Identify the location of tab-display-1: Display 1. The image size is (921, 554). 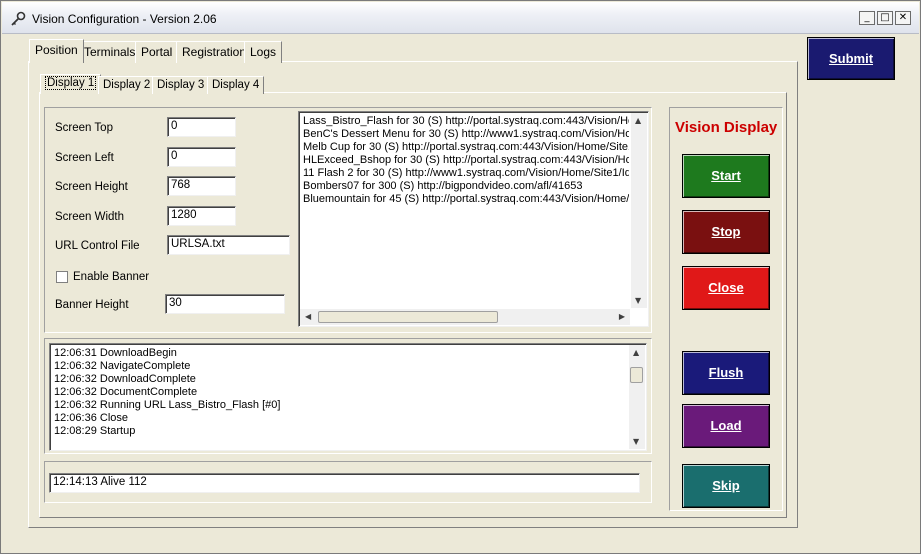
(71, 84).